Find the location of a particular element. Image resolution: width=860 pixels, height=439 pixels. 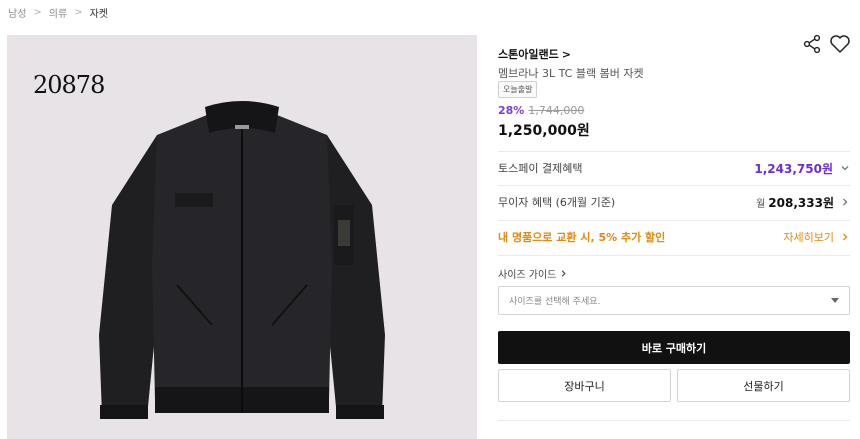

breadcrumb-item-clothing: 의류 is located at coordinates (58, 12).